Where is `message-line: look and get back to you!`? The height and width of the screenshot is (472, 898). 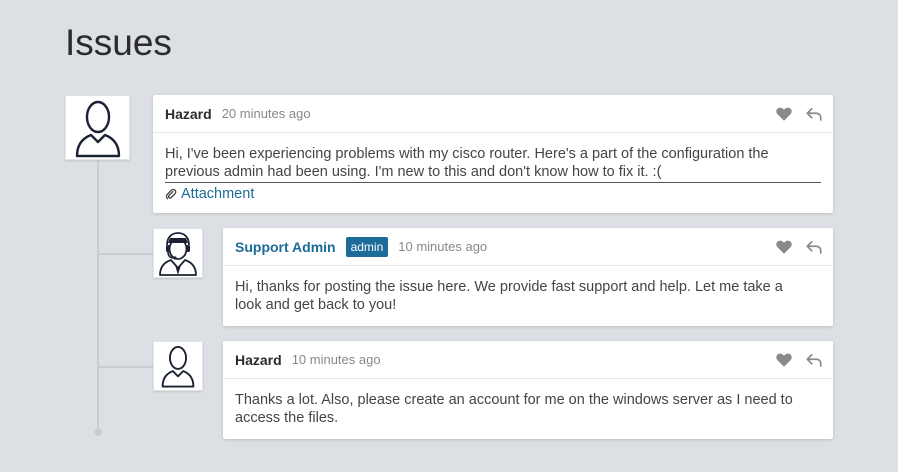
message-line: look and get back to you! is located at coordinates (316, 305).